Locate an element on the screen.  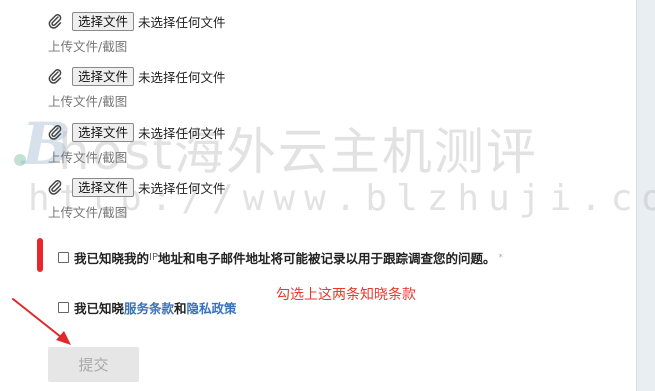
terms-and-word: 和 is located at coordinates (180, 308).